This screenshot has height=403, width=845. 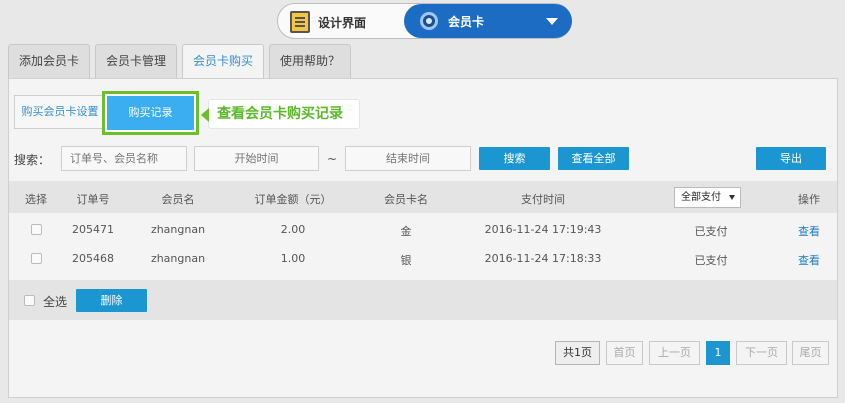 What do you see at coordinates (29, 300) in the screenshot?
I see `select-all-checkbox` at bounding box center [29, 300].